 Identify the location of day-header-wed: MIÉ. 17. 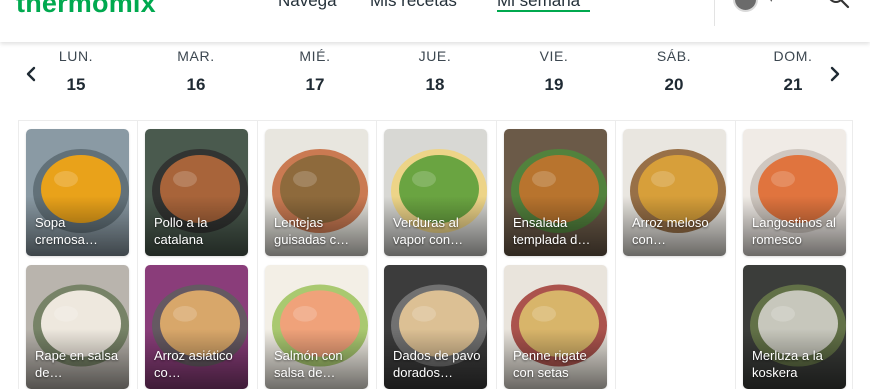
(315, 71).